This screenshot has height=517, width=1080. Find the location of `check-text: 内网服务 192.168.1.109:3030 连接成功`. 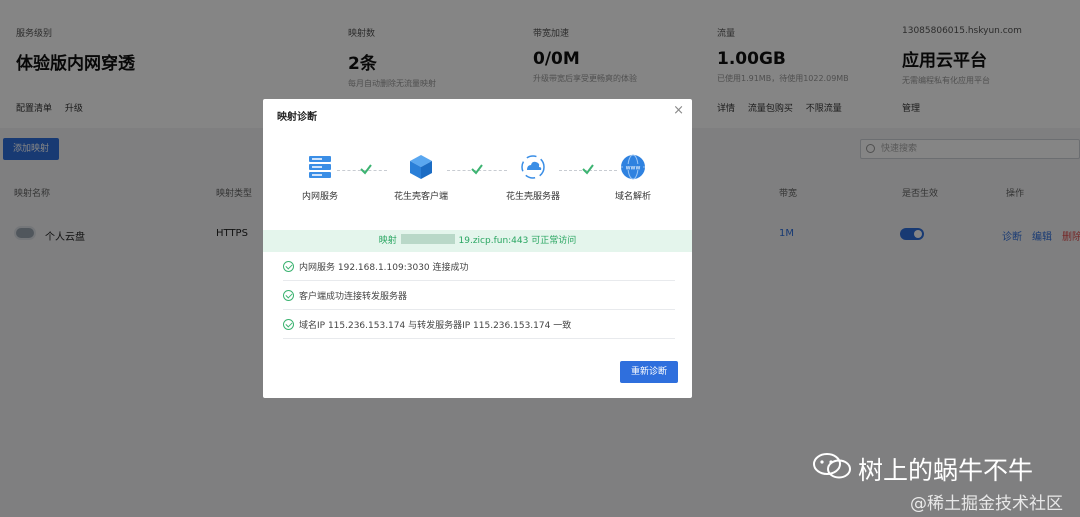

check-text: 内网服务 192.168.1.109:3030 连接成功 is located at coordinates (384, 268).